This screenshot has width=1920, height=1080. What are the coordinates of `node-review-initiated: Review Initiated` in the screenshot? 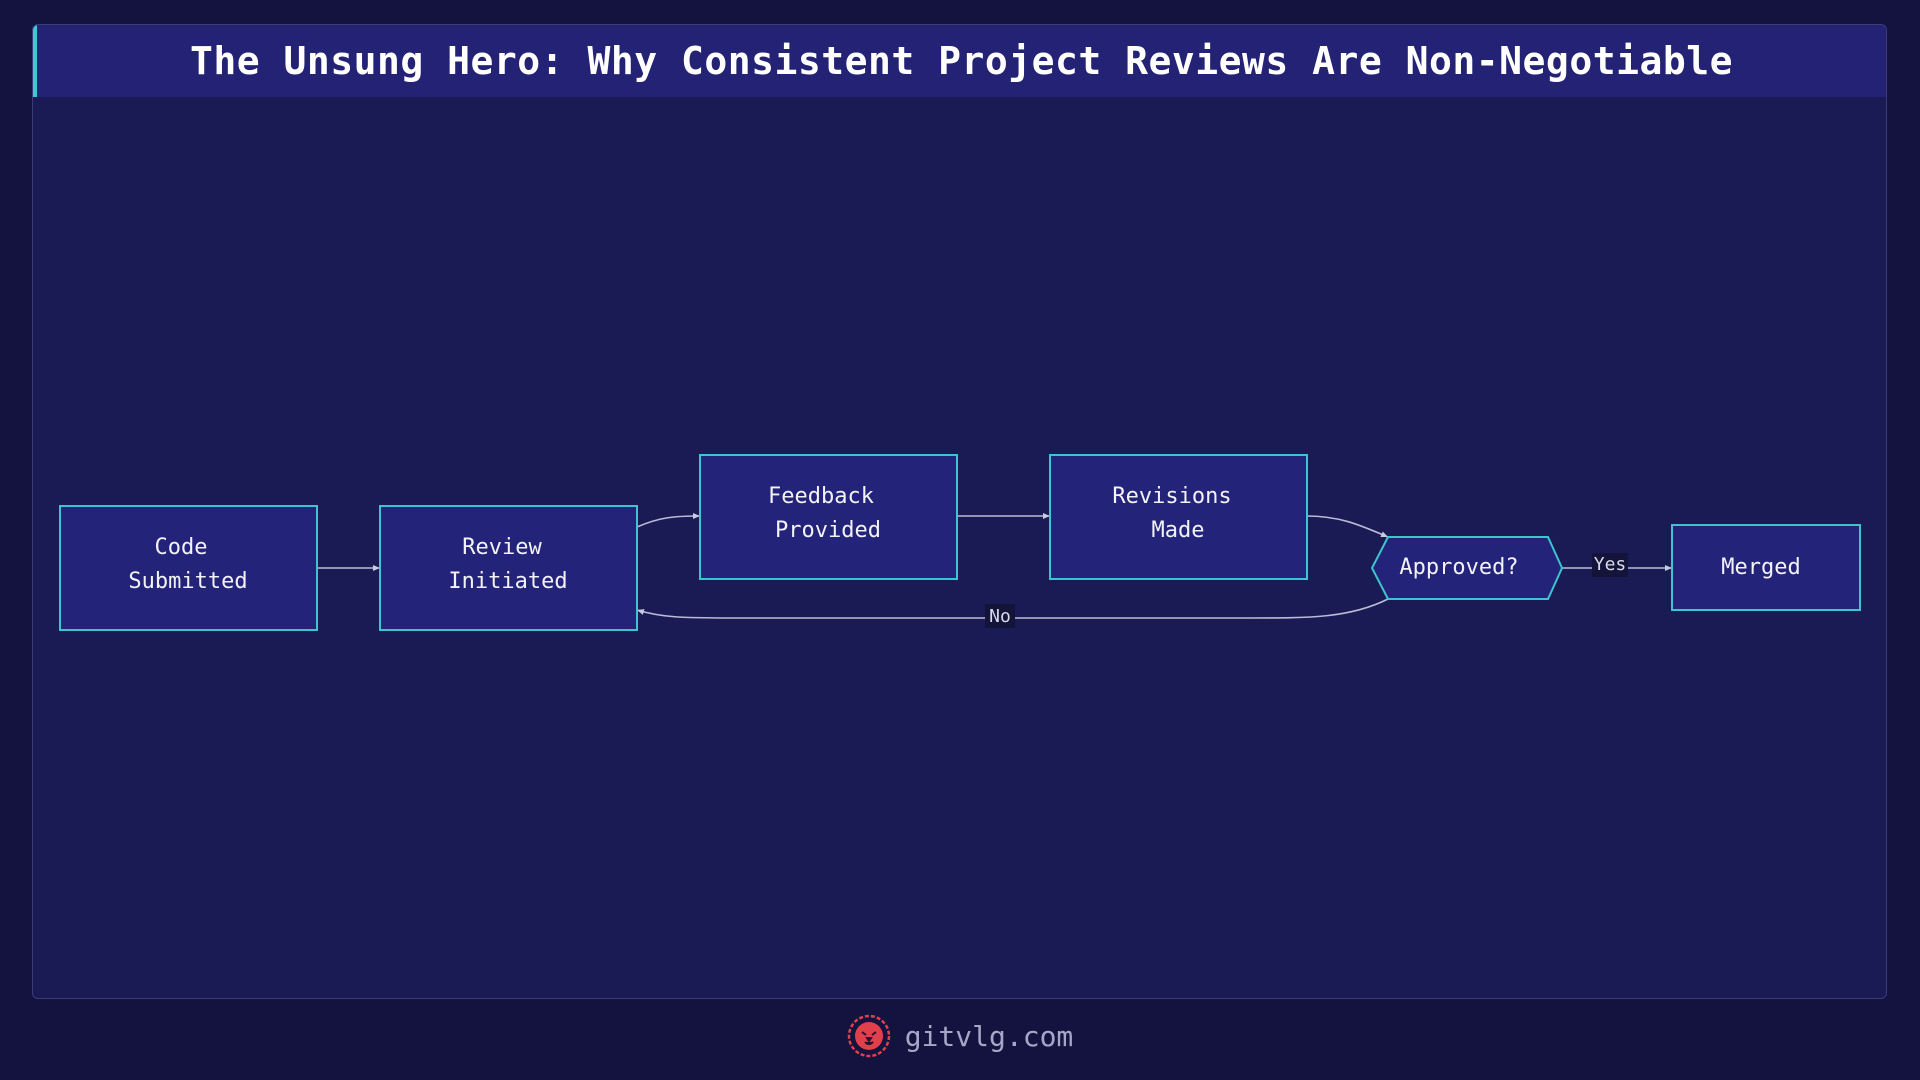 It's located at (508, 568).